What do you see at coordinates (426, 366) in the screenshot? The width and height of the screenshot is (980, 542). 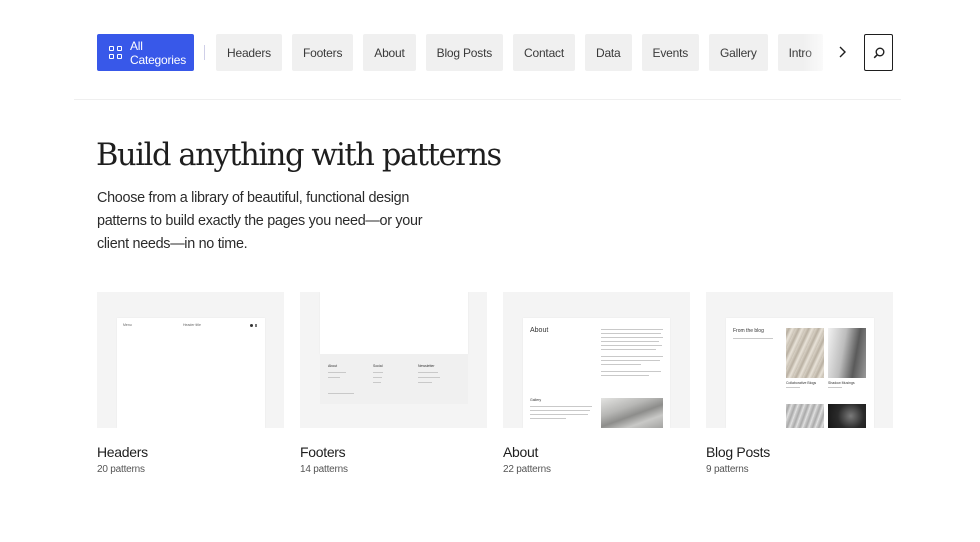 I see `thumb-footer-newsletter: Newsletter` at bounding box center [426, 366].